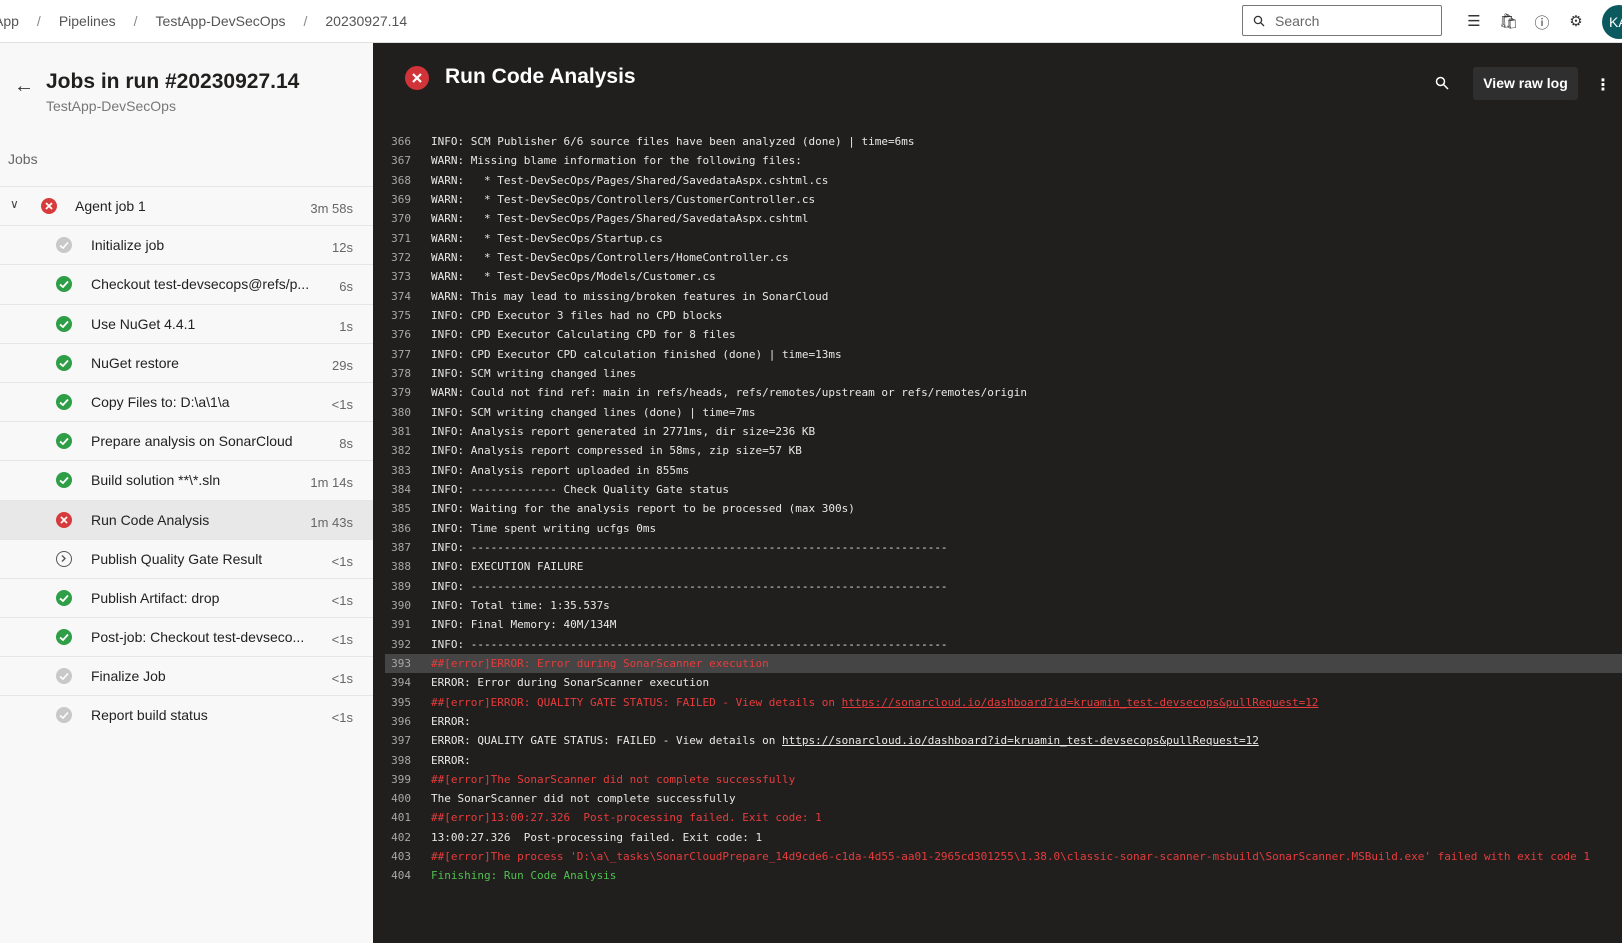 This screenshot has height=943, width=1622. I want to click on page-title: Jobs in run #20230927.14, so click(173, 81).